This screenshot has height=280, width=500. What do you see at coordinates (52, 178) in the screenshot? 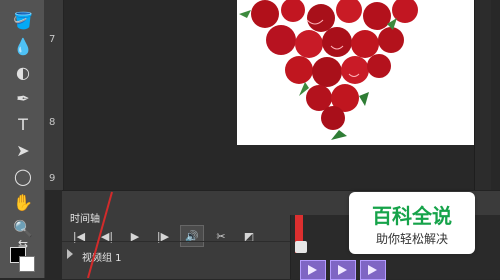
I see `ruler-number: 9` at bounding box center [52, 178].